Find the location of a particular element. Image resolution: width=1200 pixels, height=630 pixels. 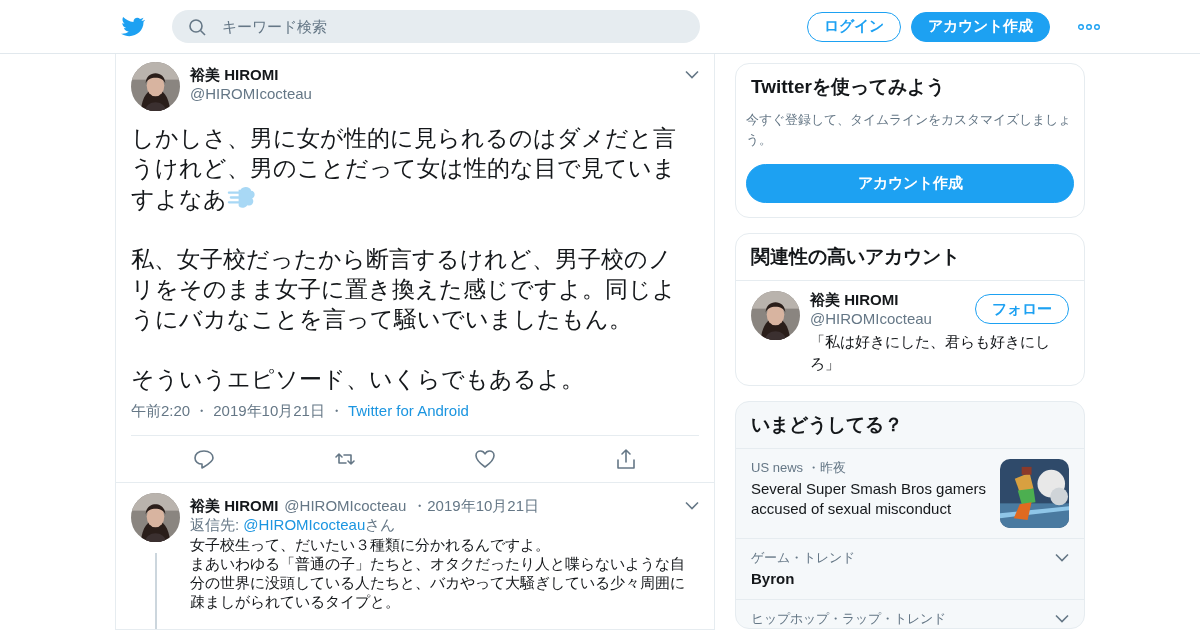

mention-link: @HIROMIcocteau is located at coordinates (304, 524).